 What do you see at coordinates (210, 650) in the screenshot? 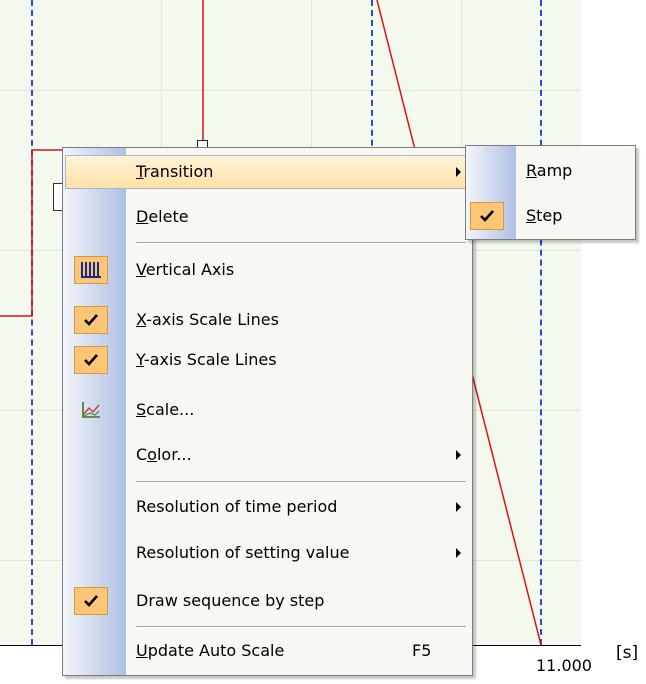
I see `menu-item-label: Update Auto Scale` at bounding box center [210, 650].